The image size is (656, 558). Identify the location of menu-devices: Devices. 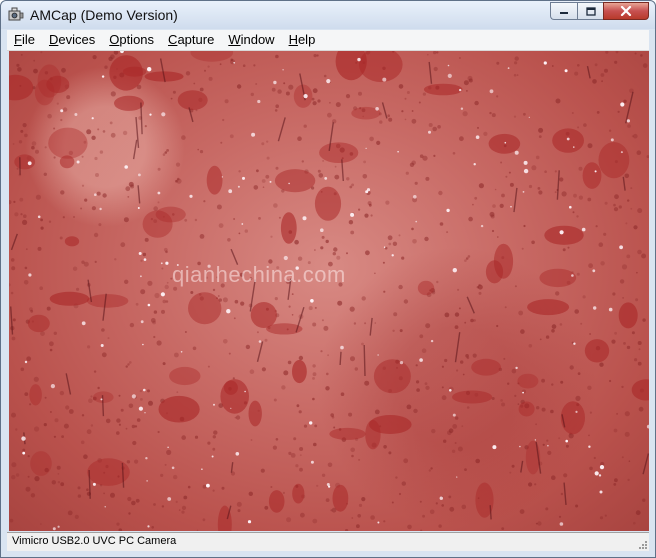
(72, 40).